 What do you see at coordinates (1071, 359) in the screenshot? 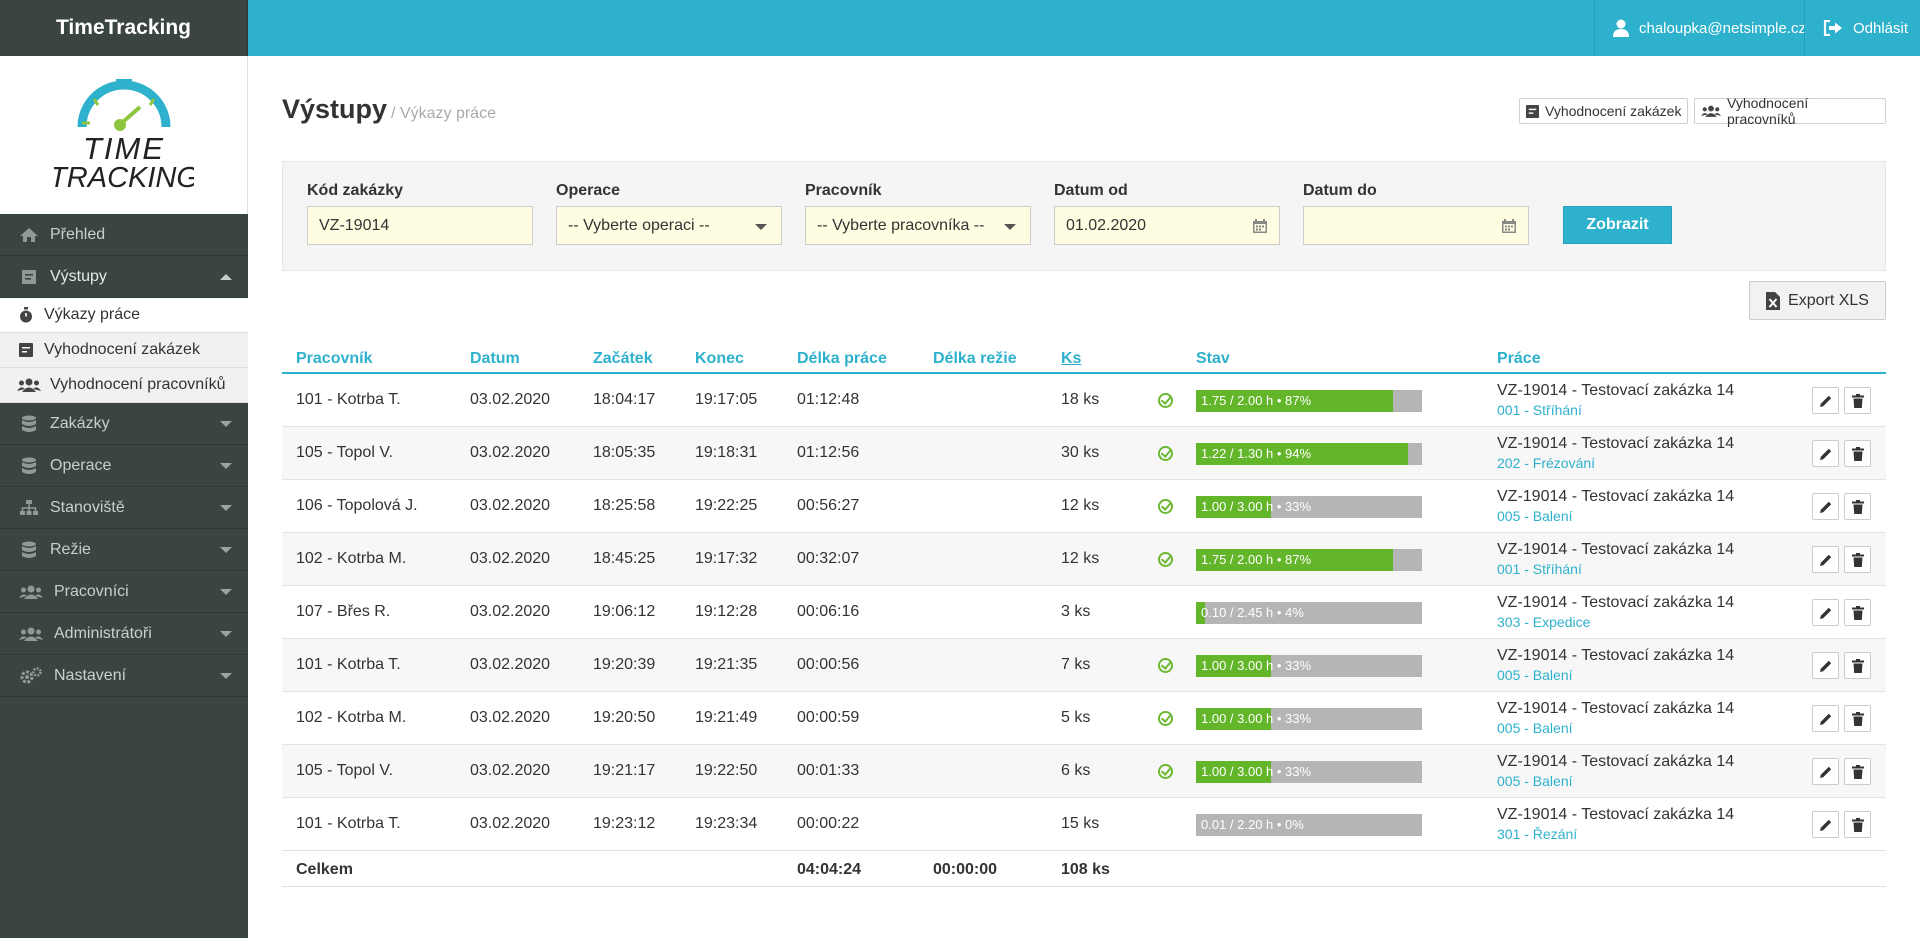
I see `column-header-pieces: Ks` at bounding box center [1071, 359].